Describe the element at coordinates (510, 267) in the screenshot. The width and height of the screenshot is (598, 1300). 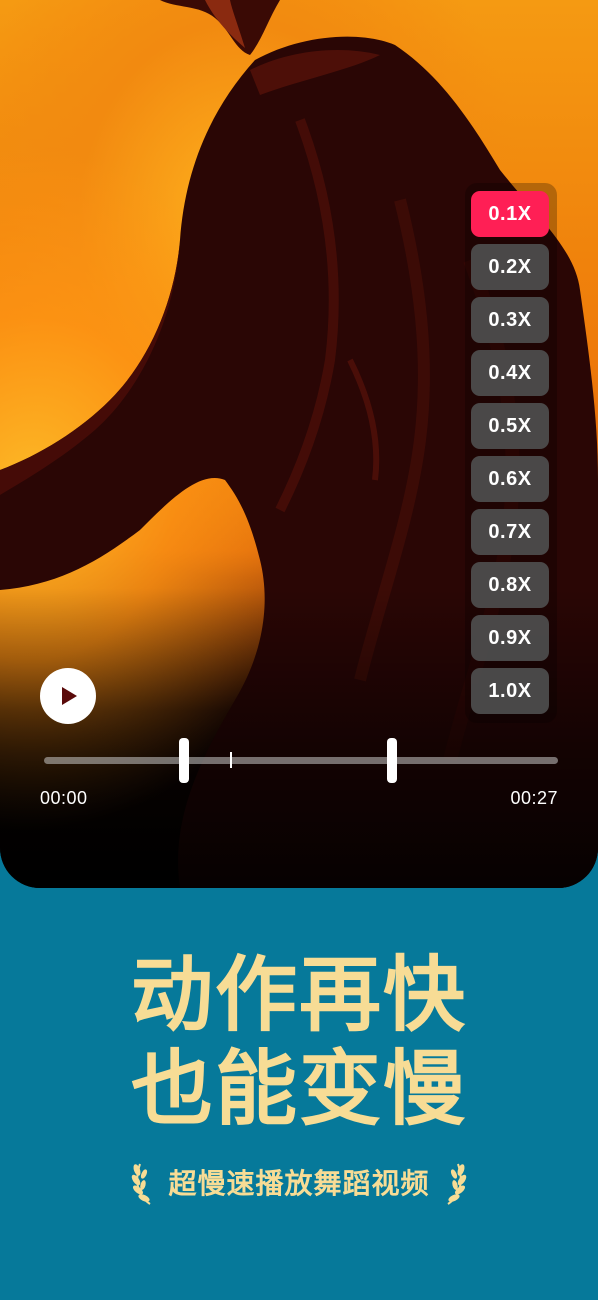
I see `speed-option-0-2x: 0.2X` at that location.